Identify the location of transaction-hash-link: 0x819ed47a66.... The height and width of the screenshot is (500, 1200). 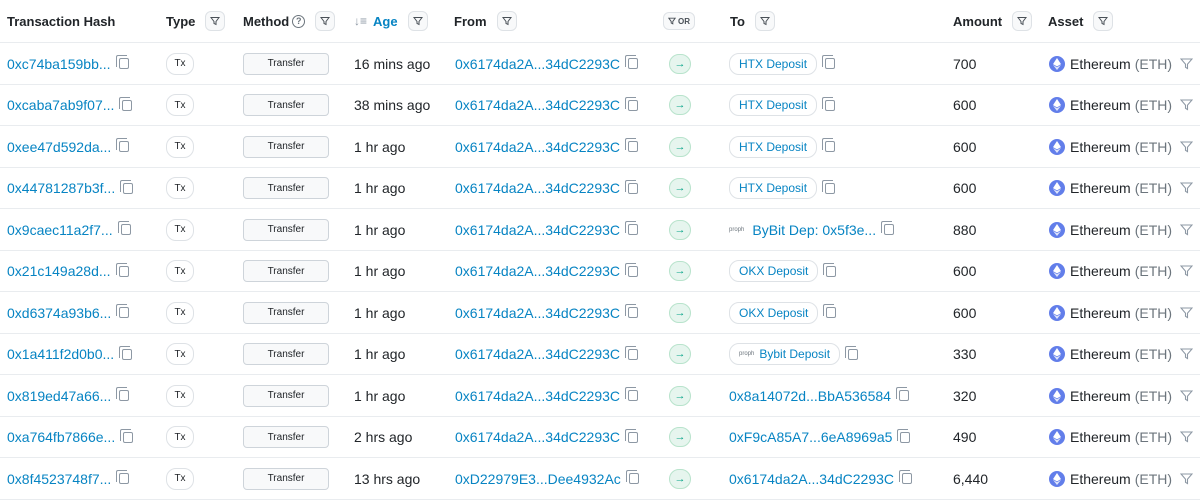
(59, 396).